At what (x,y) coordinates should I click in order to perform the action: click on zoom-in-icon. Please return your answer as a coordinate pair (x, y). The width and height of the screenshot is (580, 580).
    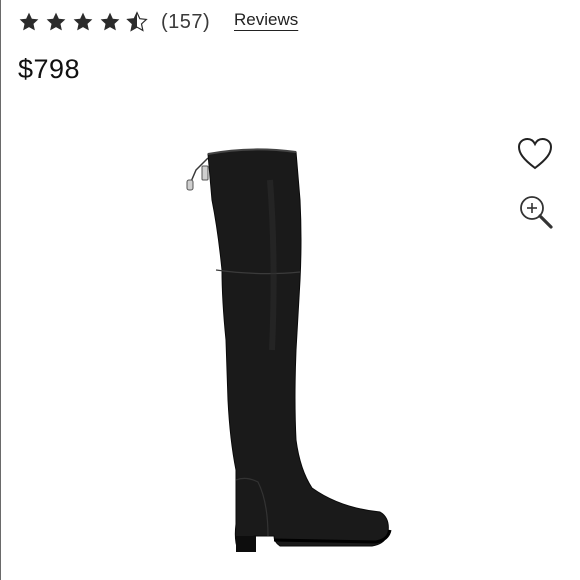
    Looking at the image, I should click on (536, 212).